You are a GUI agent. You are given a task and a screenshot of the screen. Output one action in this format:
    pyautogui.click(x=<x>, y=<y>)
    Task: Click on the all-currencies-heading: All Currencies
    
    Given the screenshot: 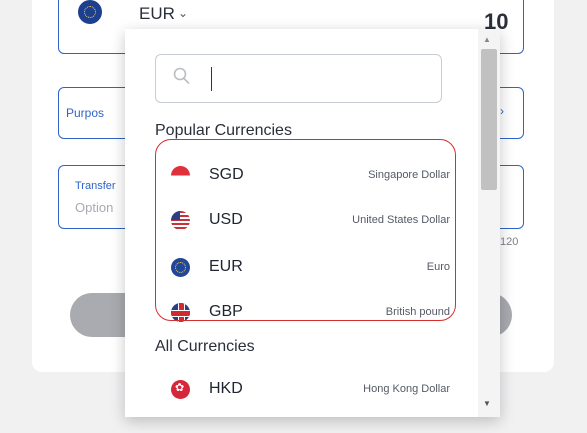 What is the action you would take?
    pyautogui.click(x=205, y=346)
    